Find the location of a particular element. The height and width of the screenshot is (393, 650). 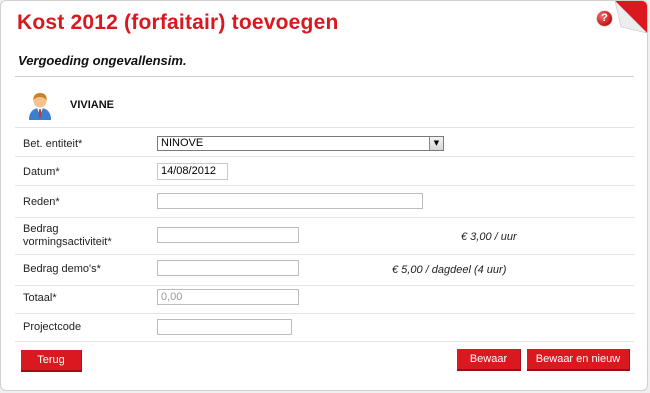

page-title: Kost 2012 (forfaitair) toevoegen is located at coordinates (178, 22).